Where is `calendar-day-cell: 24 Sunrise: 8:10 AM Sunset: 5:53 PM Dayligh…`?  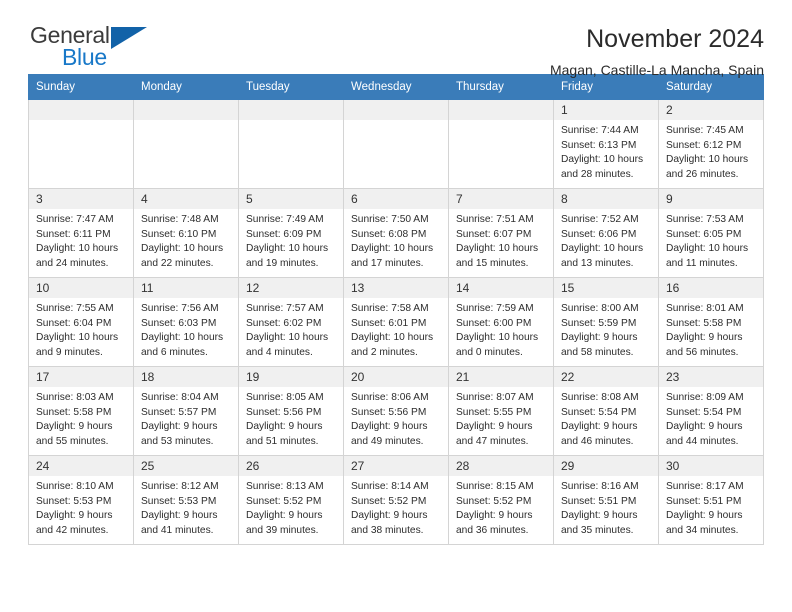
calendar-day-cell: 24 Sunrise: 8:10 AM Sunset: 5:53 PM Dayligh… is located at coordinates (81, 500).